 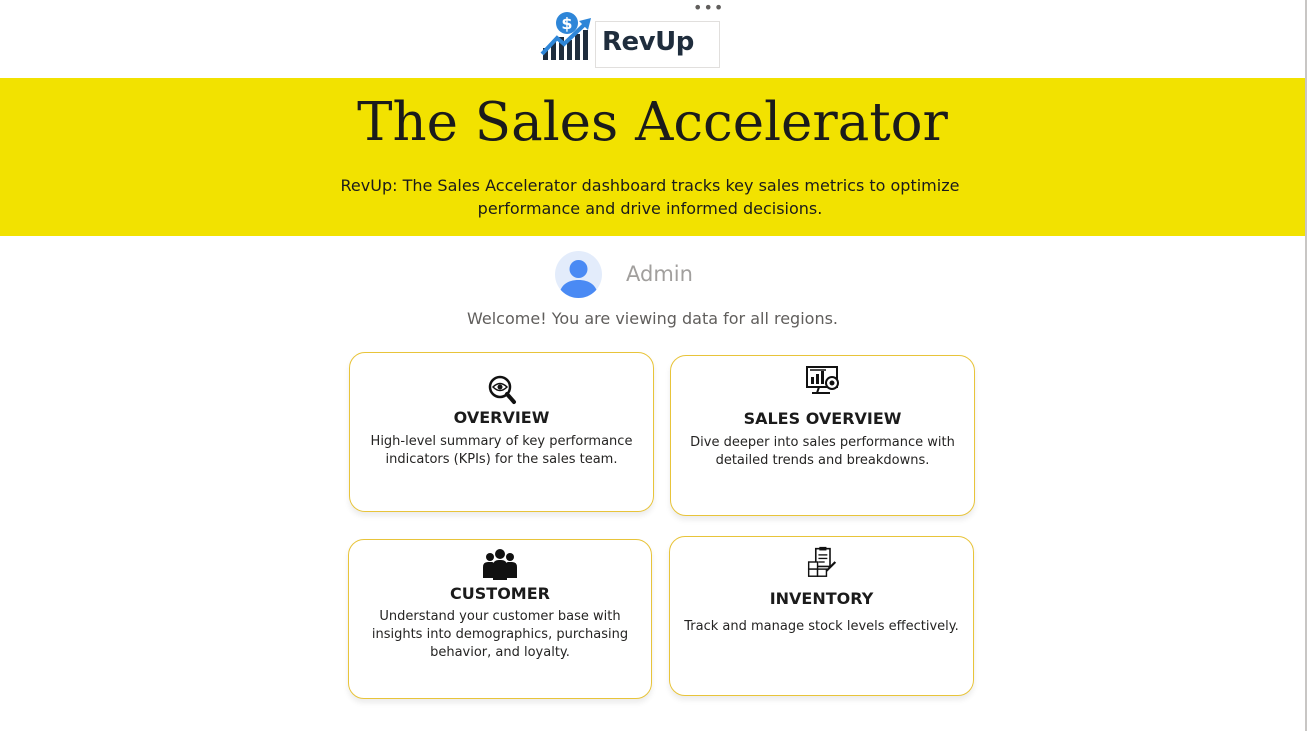 I want to click on dollar-growth-chart-icon: $, so click(x=565, y=36).